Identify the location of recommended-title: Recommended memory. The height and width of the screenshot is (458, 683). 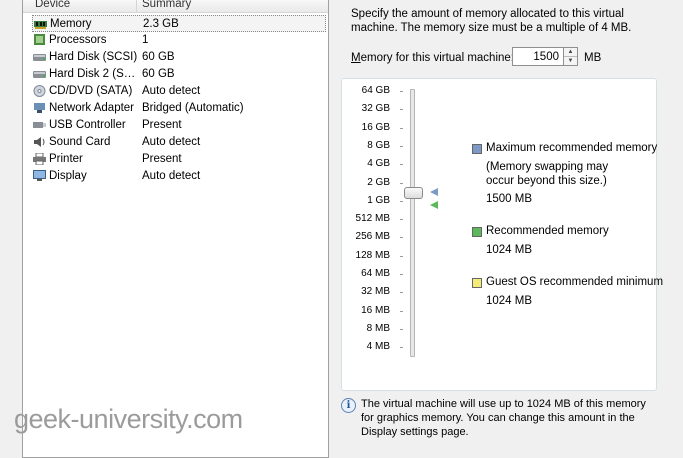
(547, 231).